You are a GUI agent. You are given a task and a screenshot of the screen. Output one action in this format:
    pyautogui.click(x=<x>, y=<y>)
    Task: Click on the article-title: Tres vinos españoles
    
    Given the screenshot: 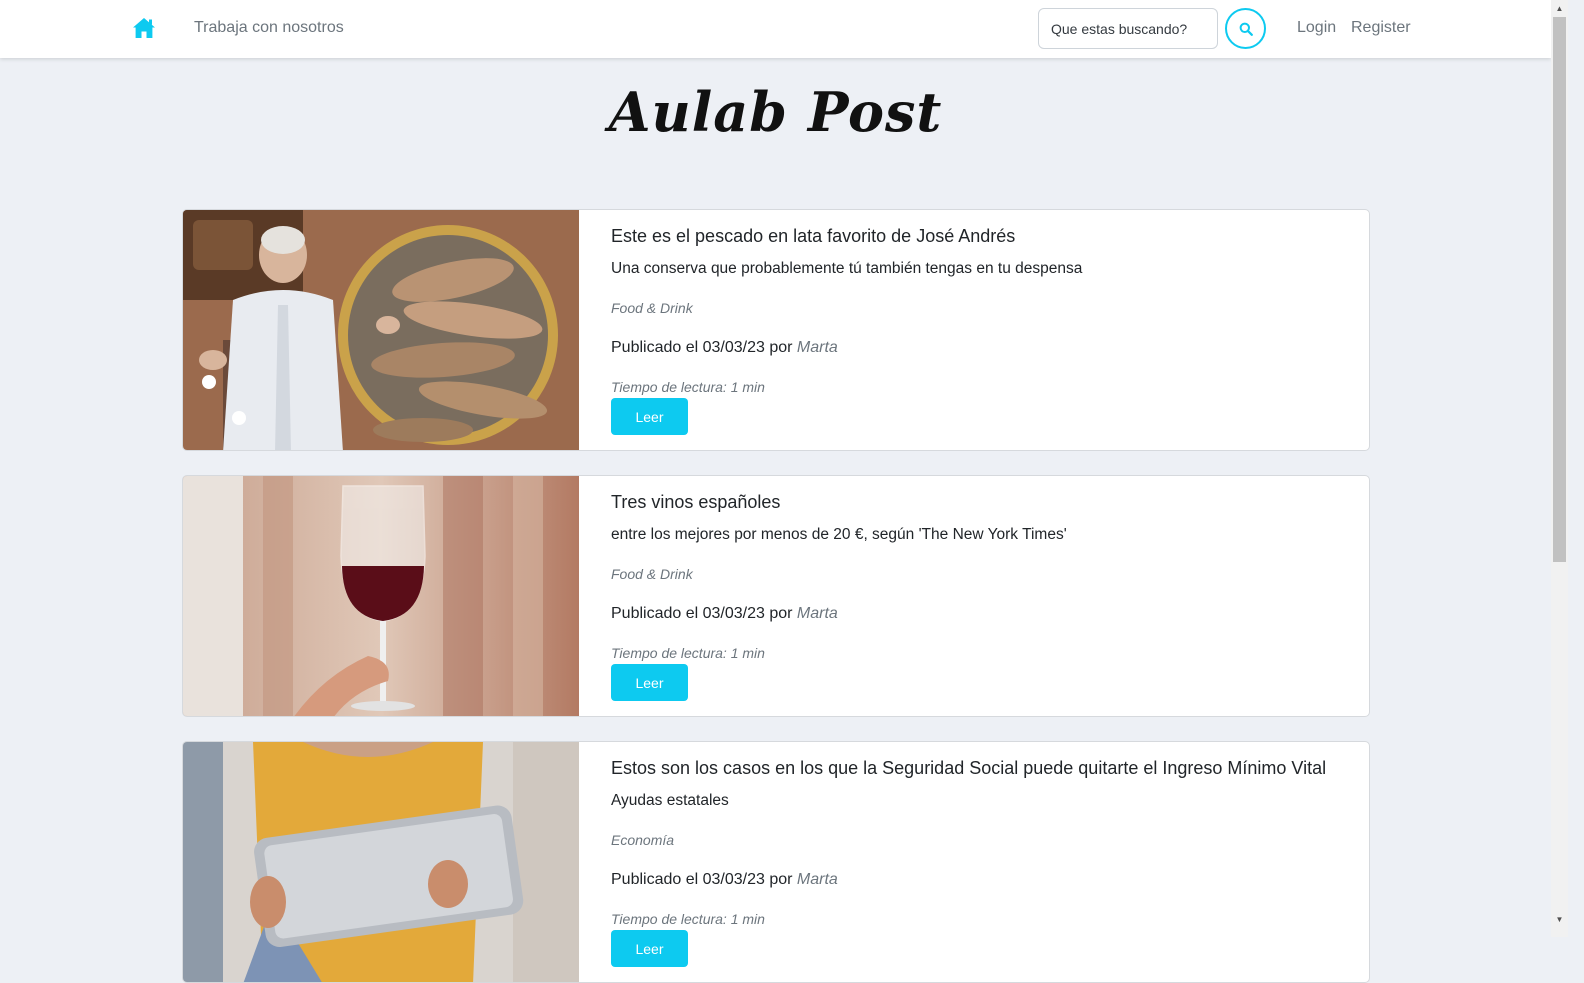 What is the action you would take?
    pyautogui.click(x=695, y=502)
    